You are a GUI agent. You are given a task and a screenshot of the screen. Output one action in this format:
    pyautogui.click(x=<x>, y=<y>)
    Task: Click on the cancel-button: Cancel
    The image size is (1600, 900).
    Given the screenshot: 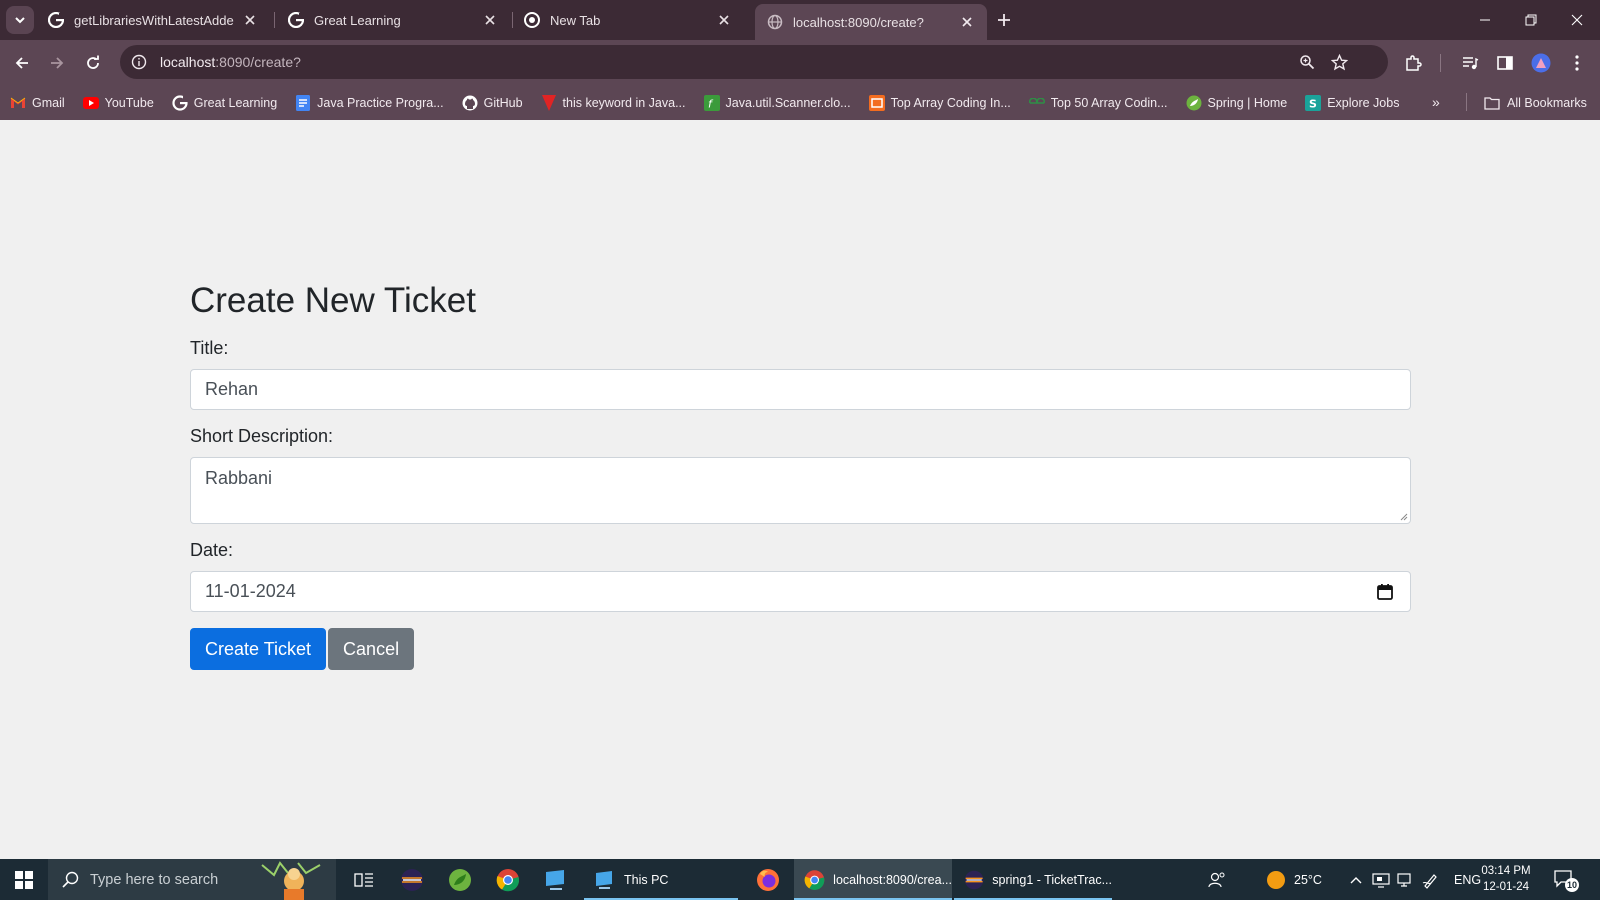 What is the action you would take?
    pyautogui.click(x=371, y=649)
    